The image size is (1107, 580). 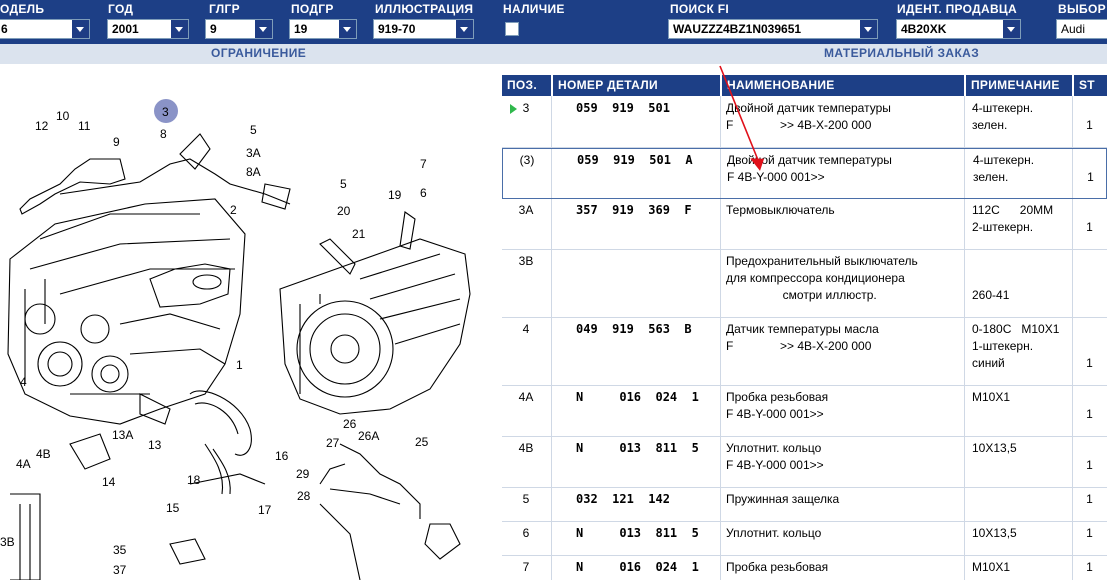 I want to click on callout-17: 17, so click(x=265, y=510).